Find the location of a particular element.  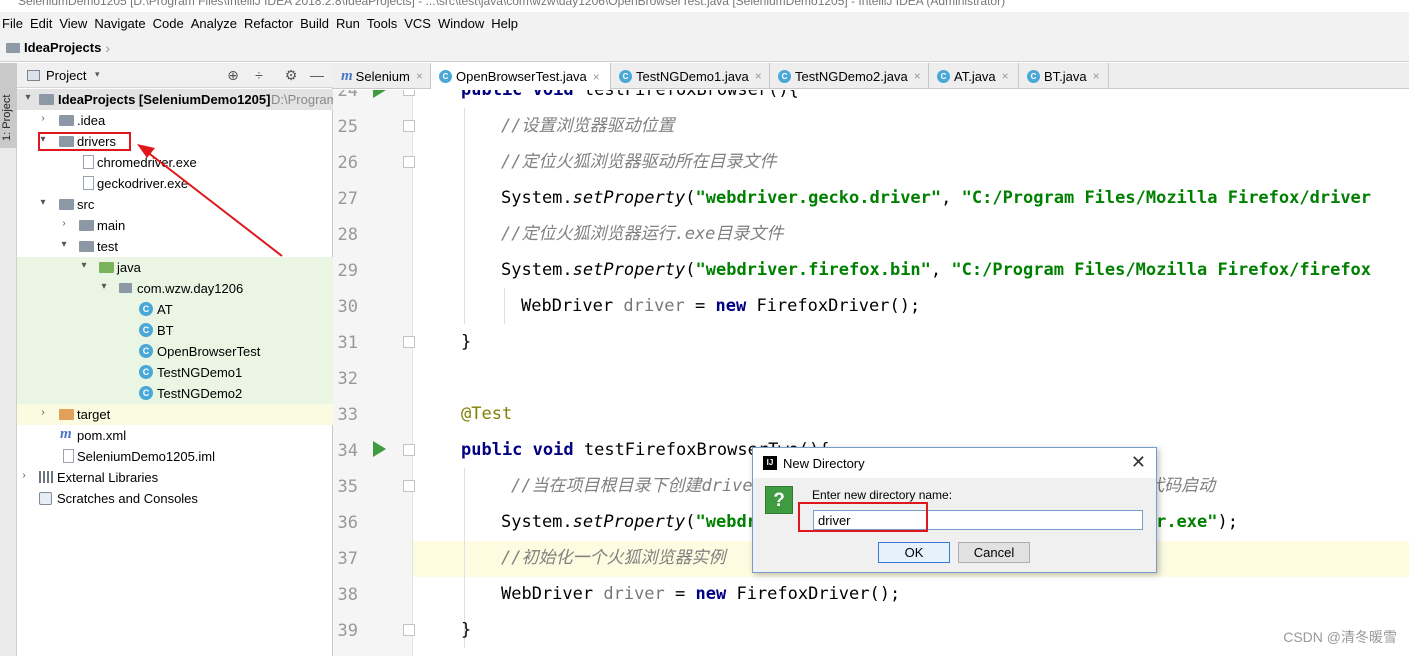

menu-build: Build is located at coordinates (315, 23).